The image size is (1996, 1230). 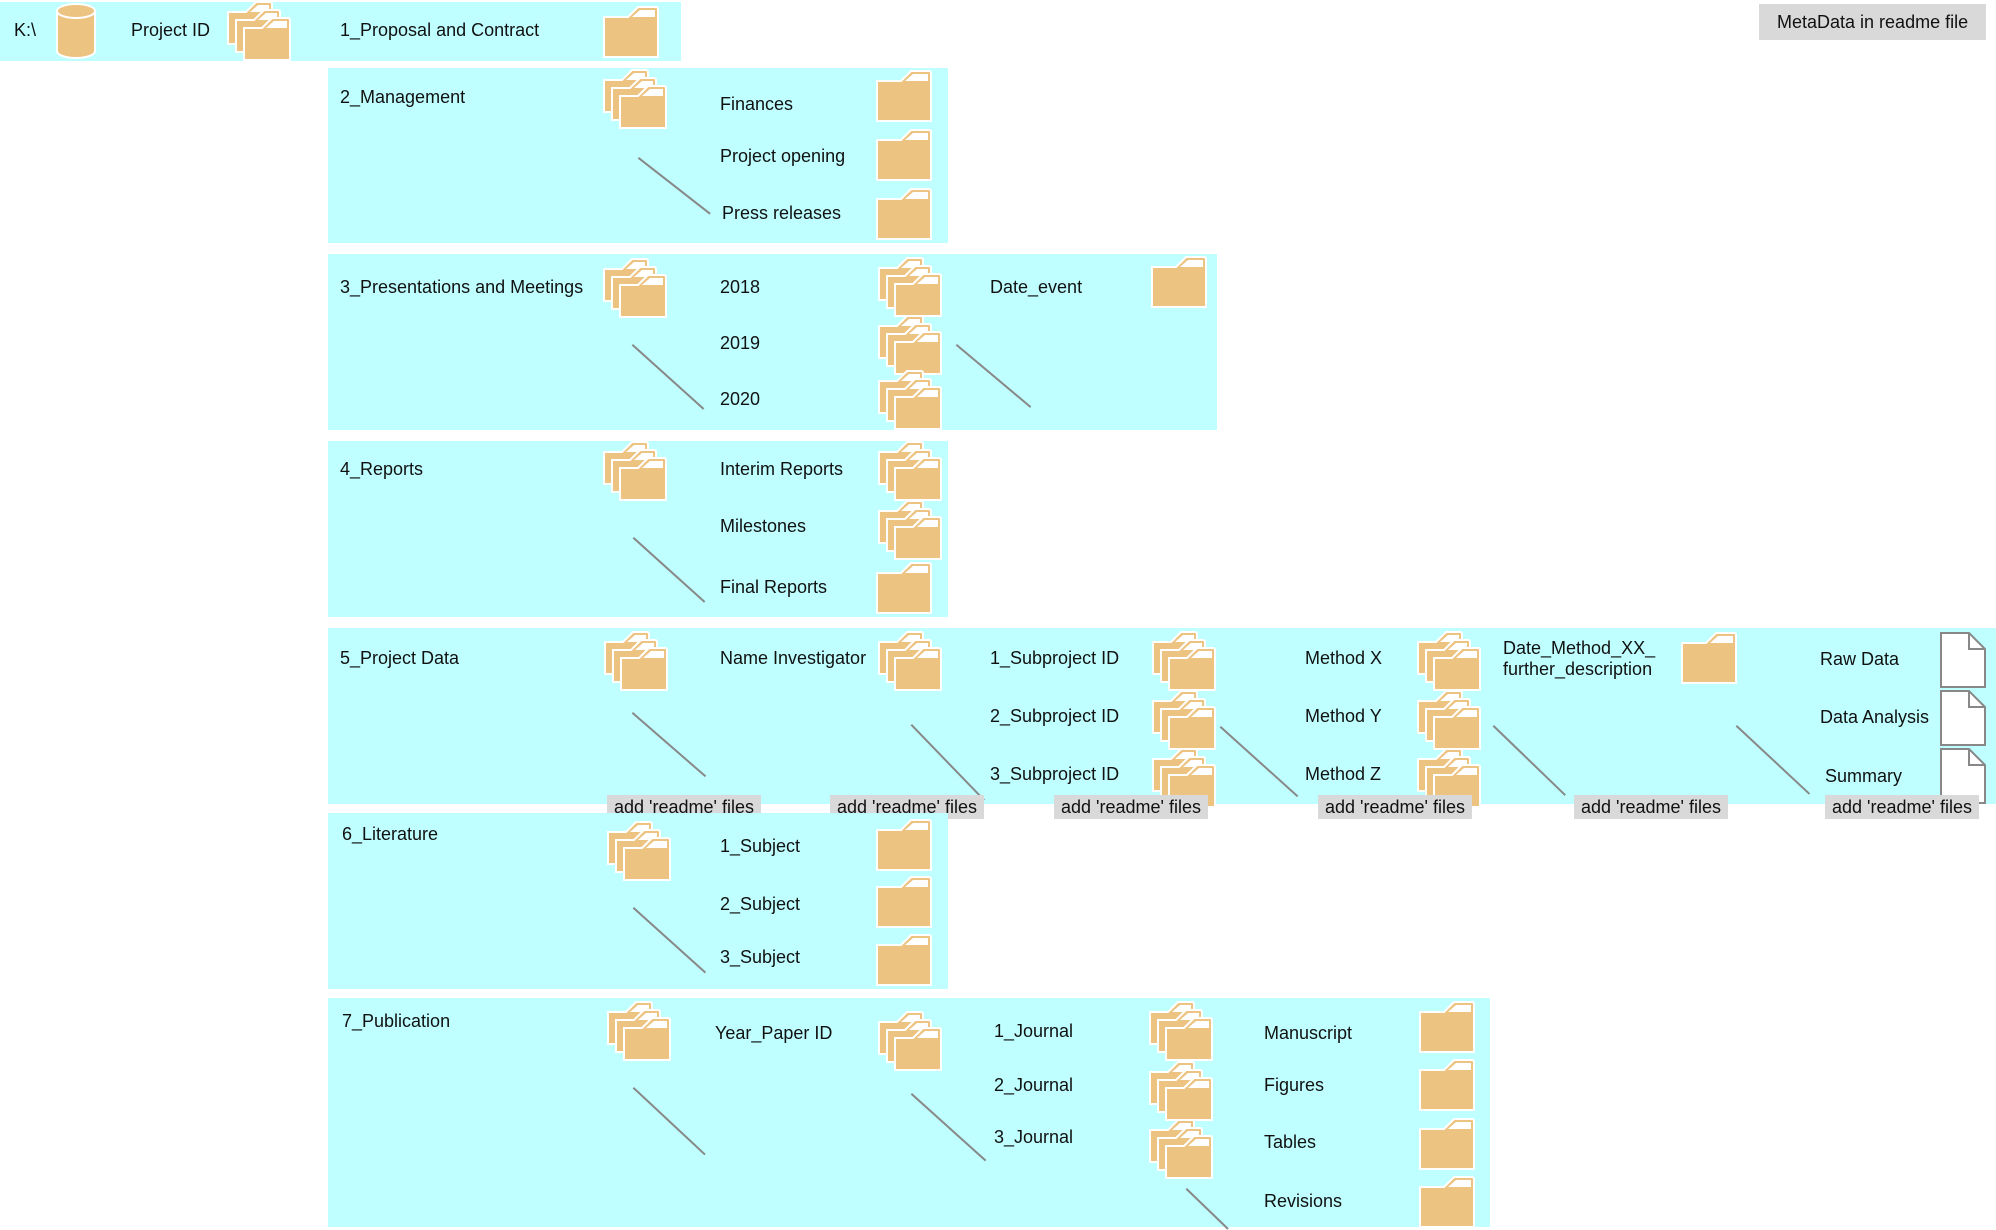 What do you see at coordinates (635, 99) in the screenshot?
I see `management-folders-icon` at bounding box center [635, 99].